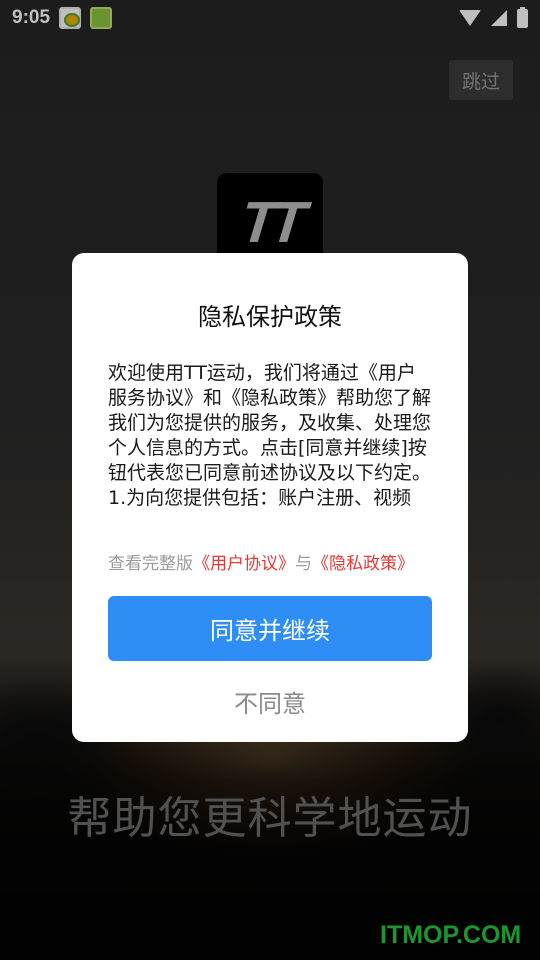 Image resolution: width=540 pixels, height=960 pixels. I want to click on agreement-prefix: 查看完整版, so click(150, 564).